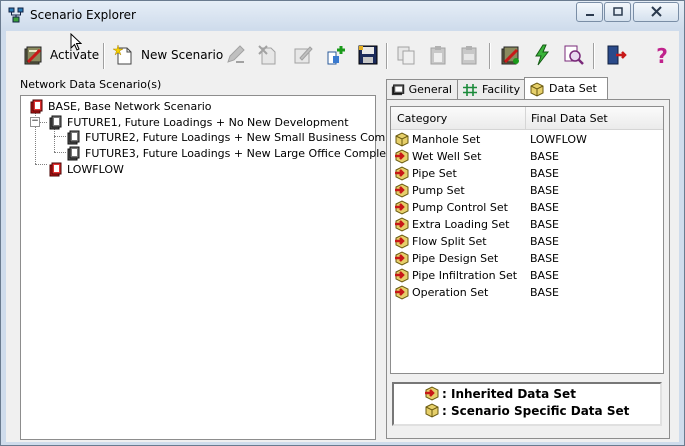 Image resolution: width=685 pixels, height=446 pixels. Describe the element at coordinates (510, 55) in the screenshot. I see `batch-run-button` at that location.